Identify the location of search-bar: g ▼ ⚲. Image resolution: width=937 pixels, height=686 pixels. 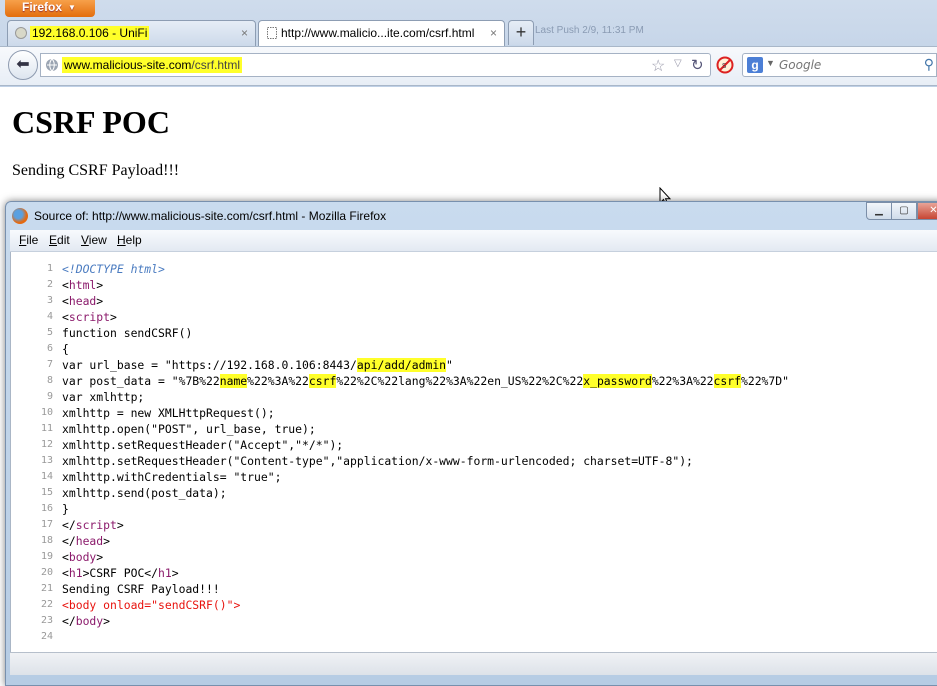
(839, 65).